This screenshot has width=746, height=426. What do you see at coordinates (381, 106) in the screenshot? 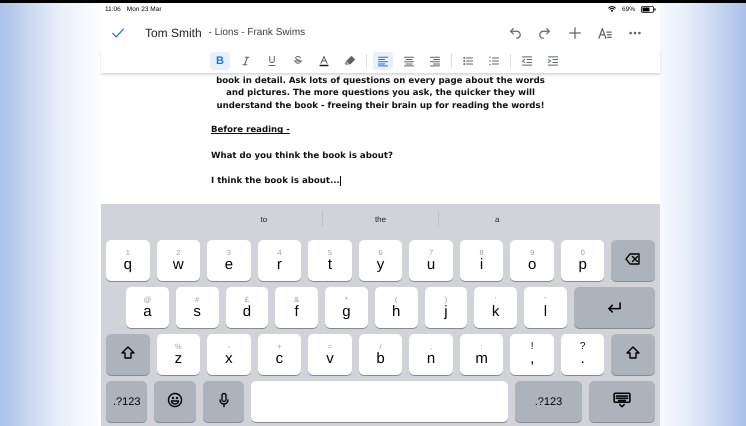
I see `document-paragraph: understand the book - freeing their brain up for reading the words!` at bounding box center [381, 106].